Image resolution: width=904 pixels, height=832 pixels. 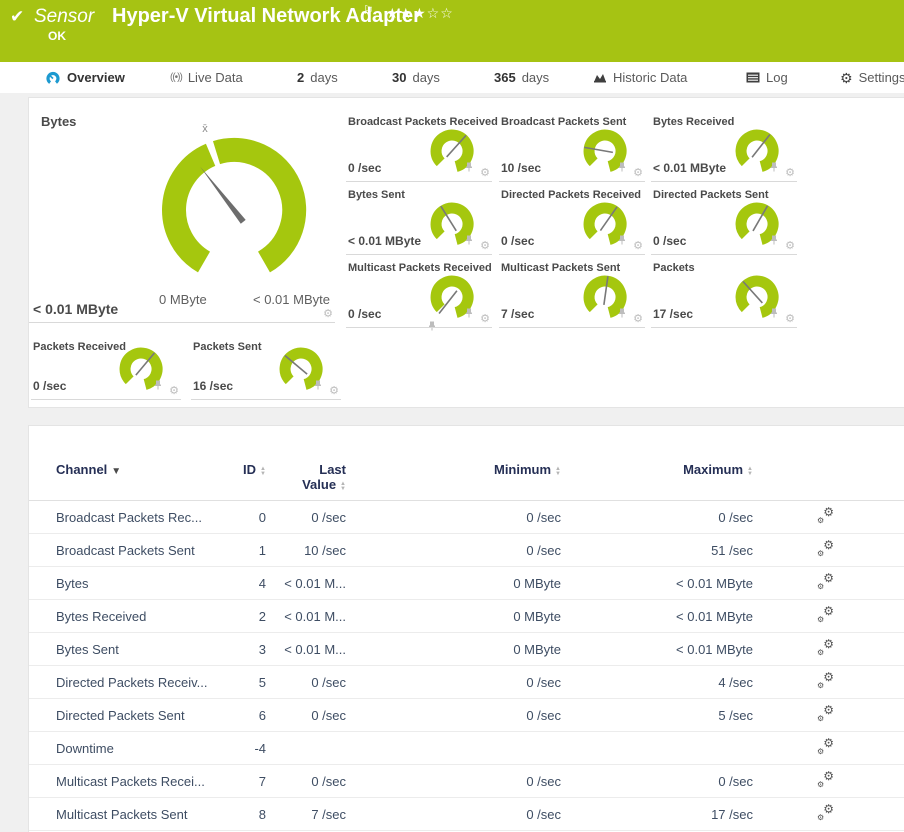 I want to click on maximum-cell: 5 /sec, so click(x=735, y=715).